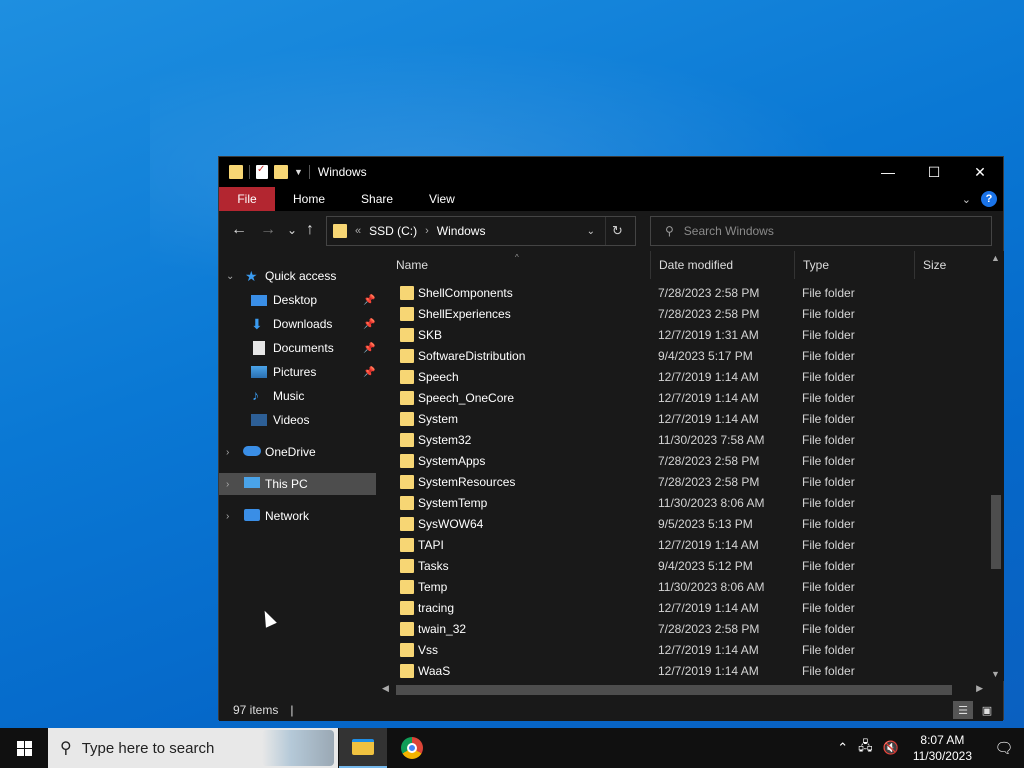 Image resolution: width=1024 pixels, height=768 pixels. I want to click on search-highlight-image, so click(298, 748).